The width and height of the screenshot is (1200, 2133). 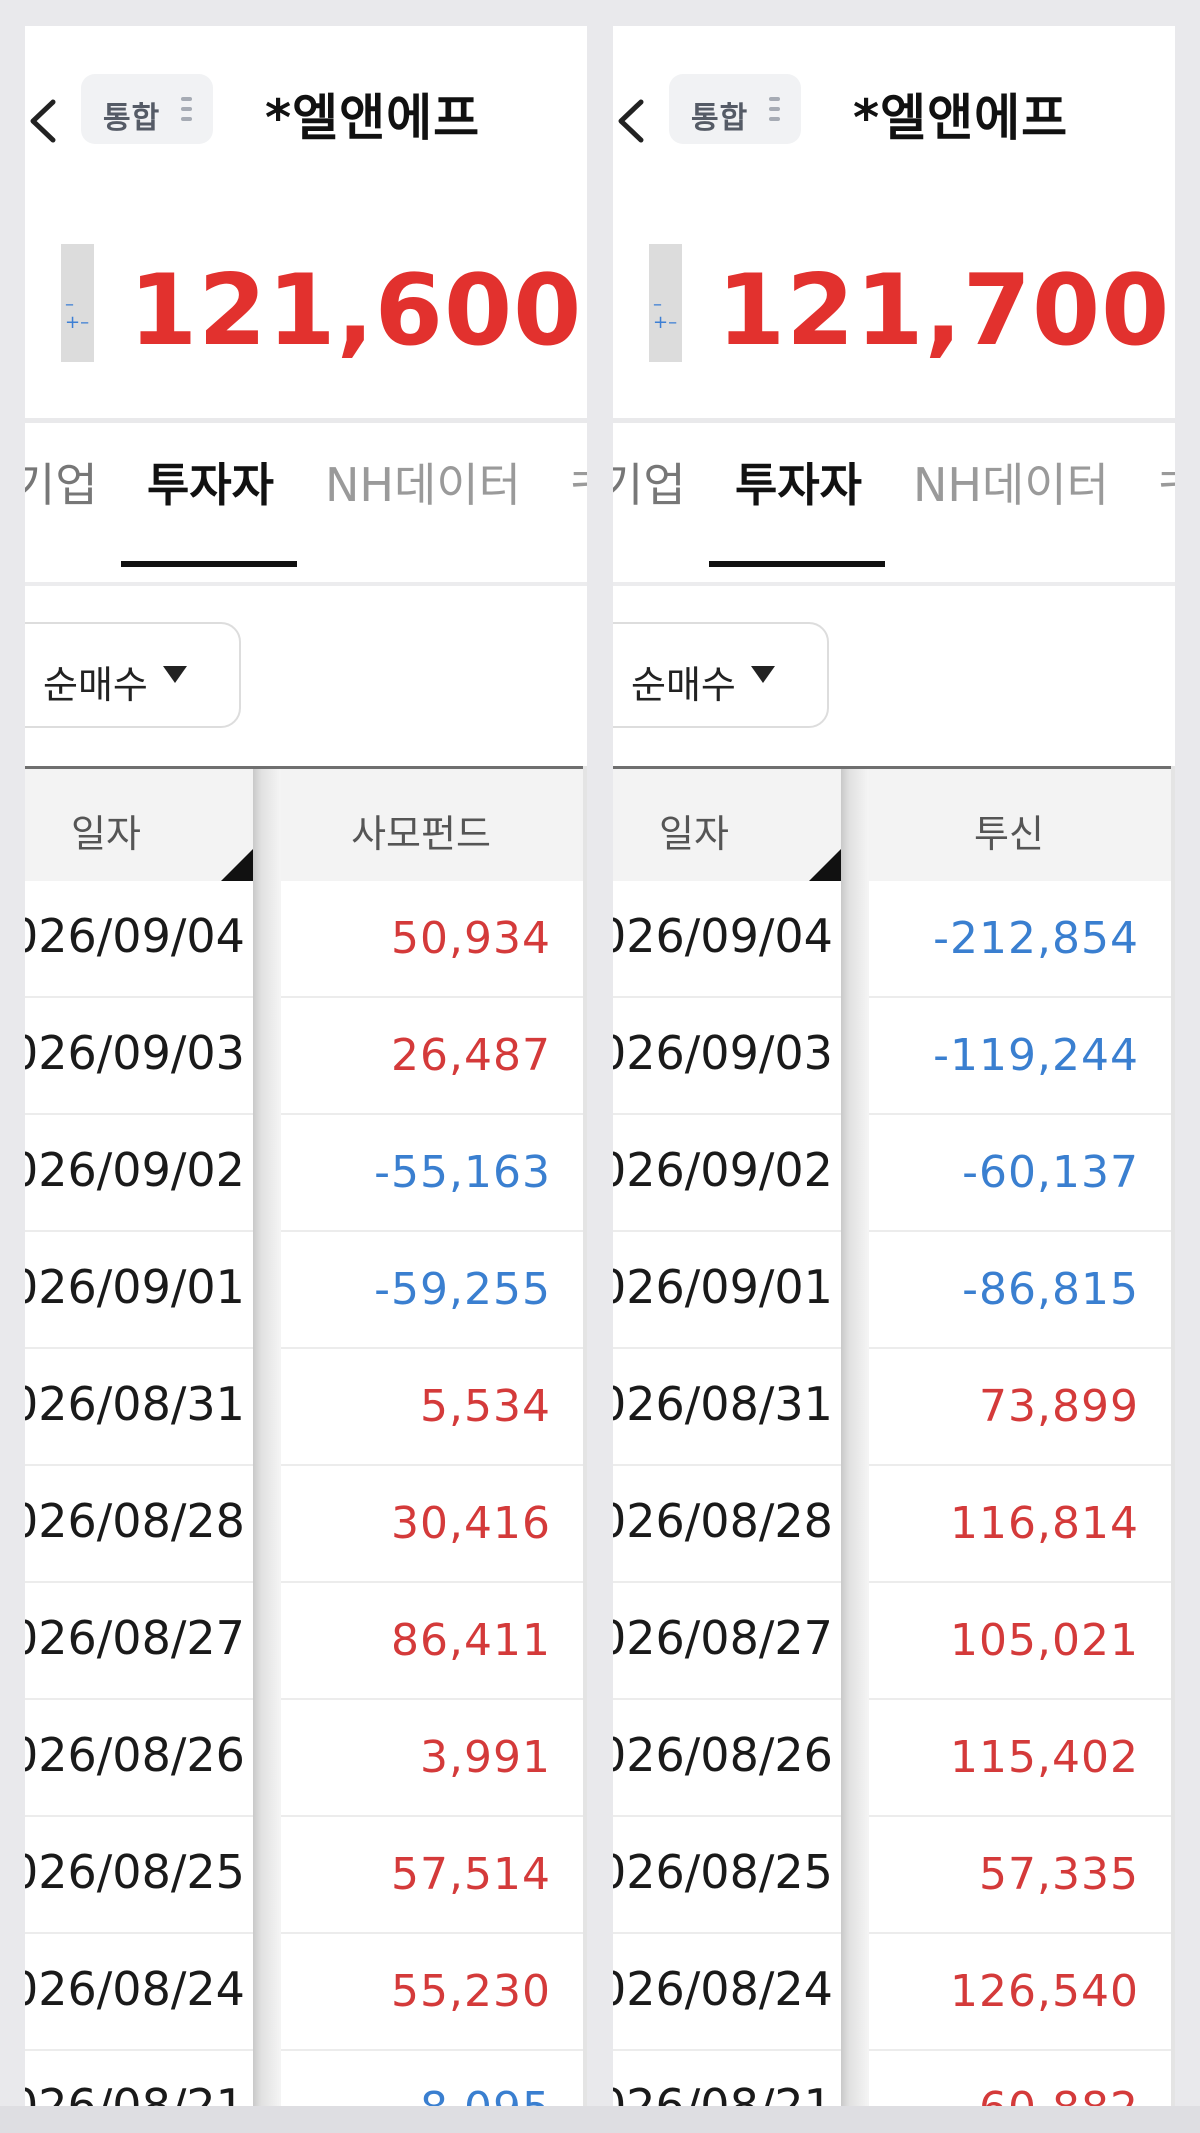 I want to click on dropdown-label: 순매수, so click(x=683, y=685).